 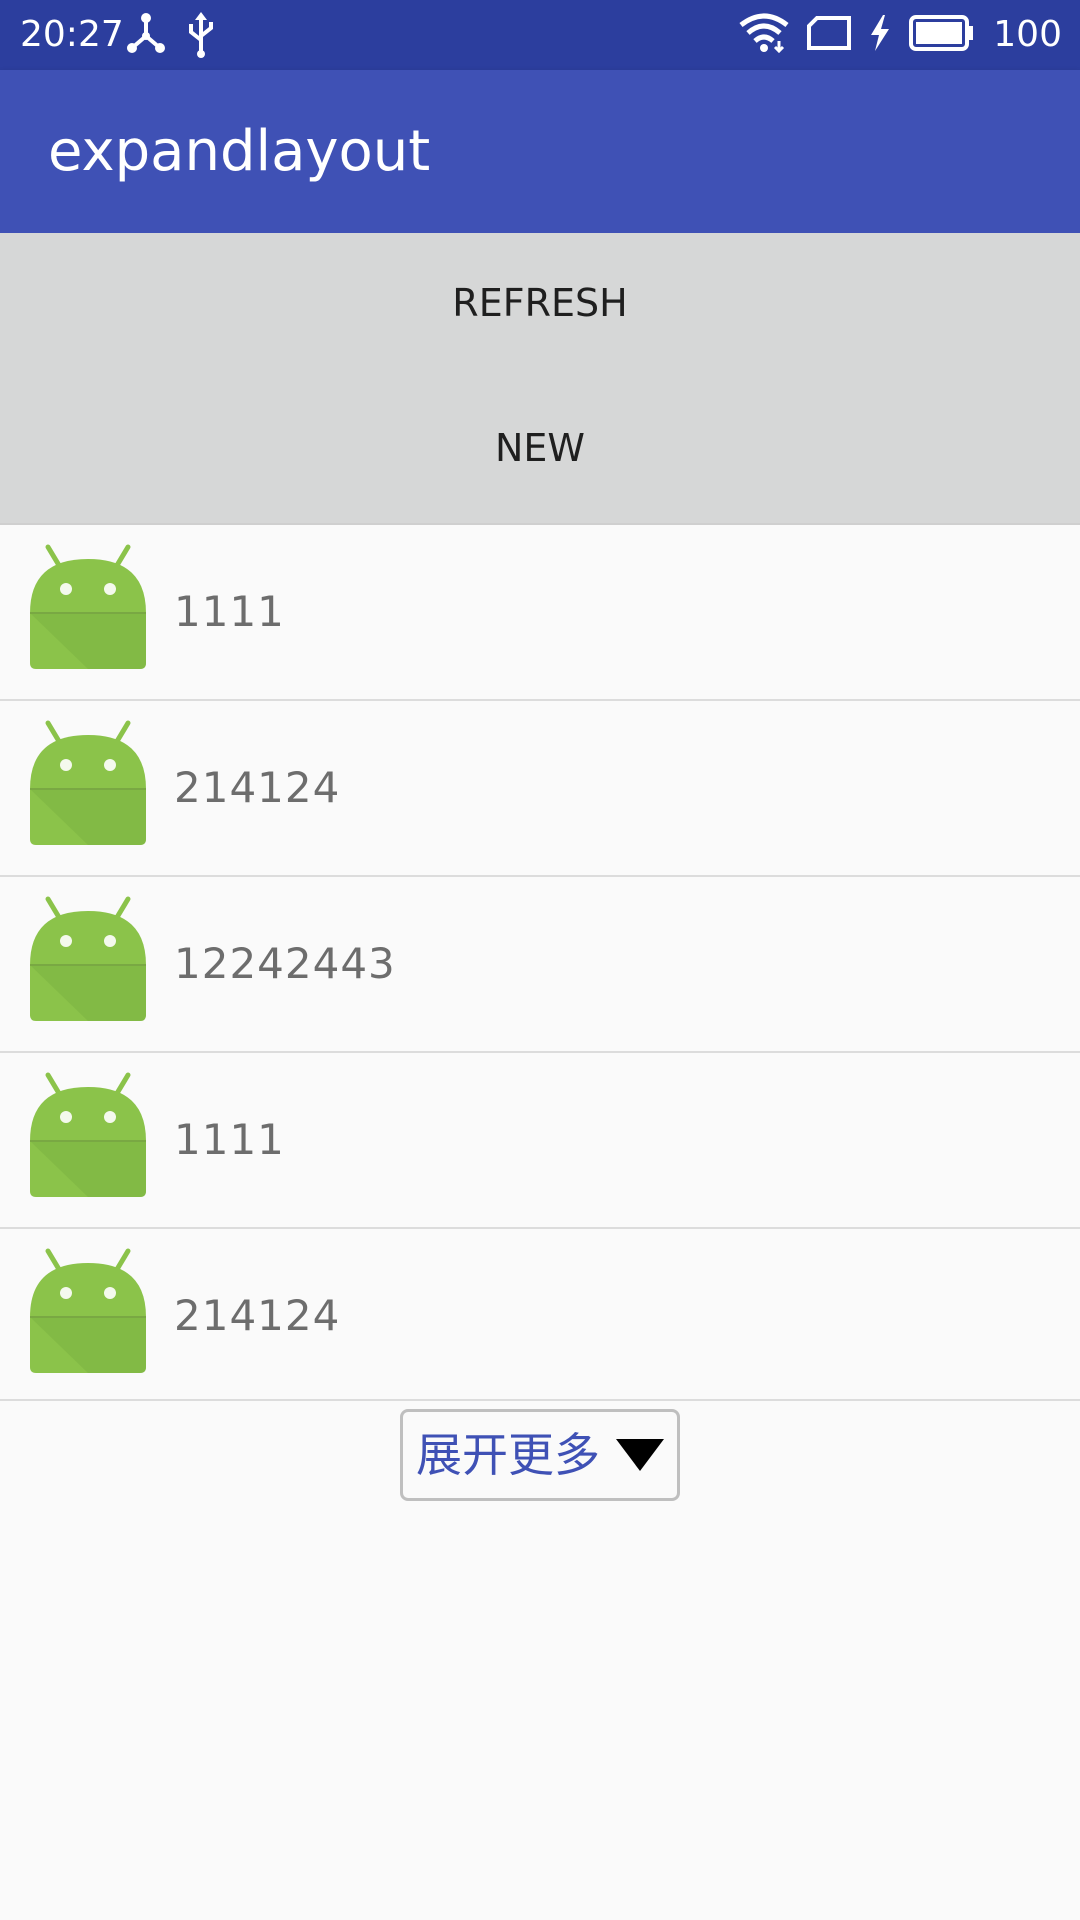 I want to click on app-title: expandlayout, so click(x=239, y=151).